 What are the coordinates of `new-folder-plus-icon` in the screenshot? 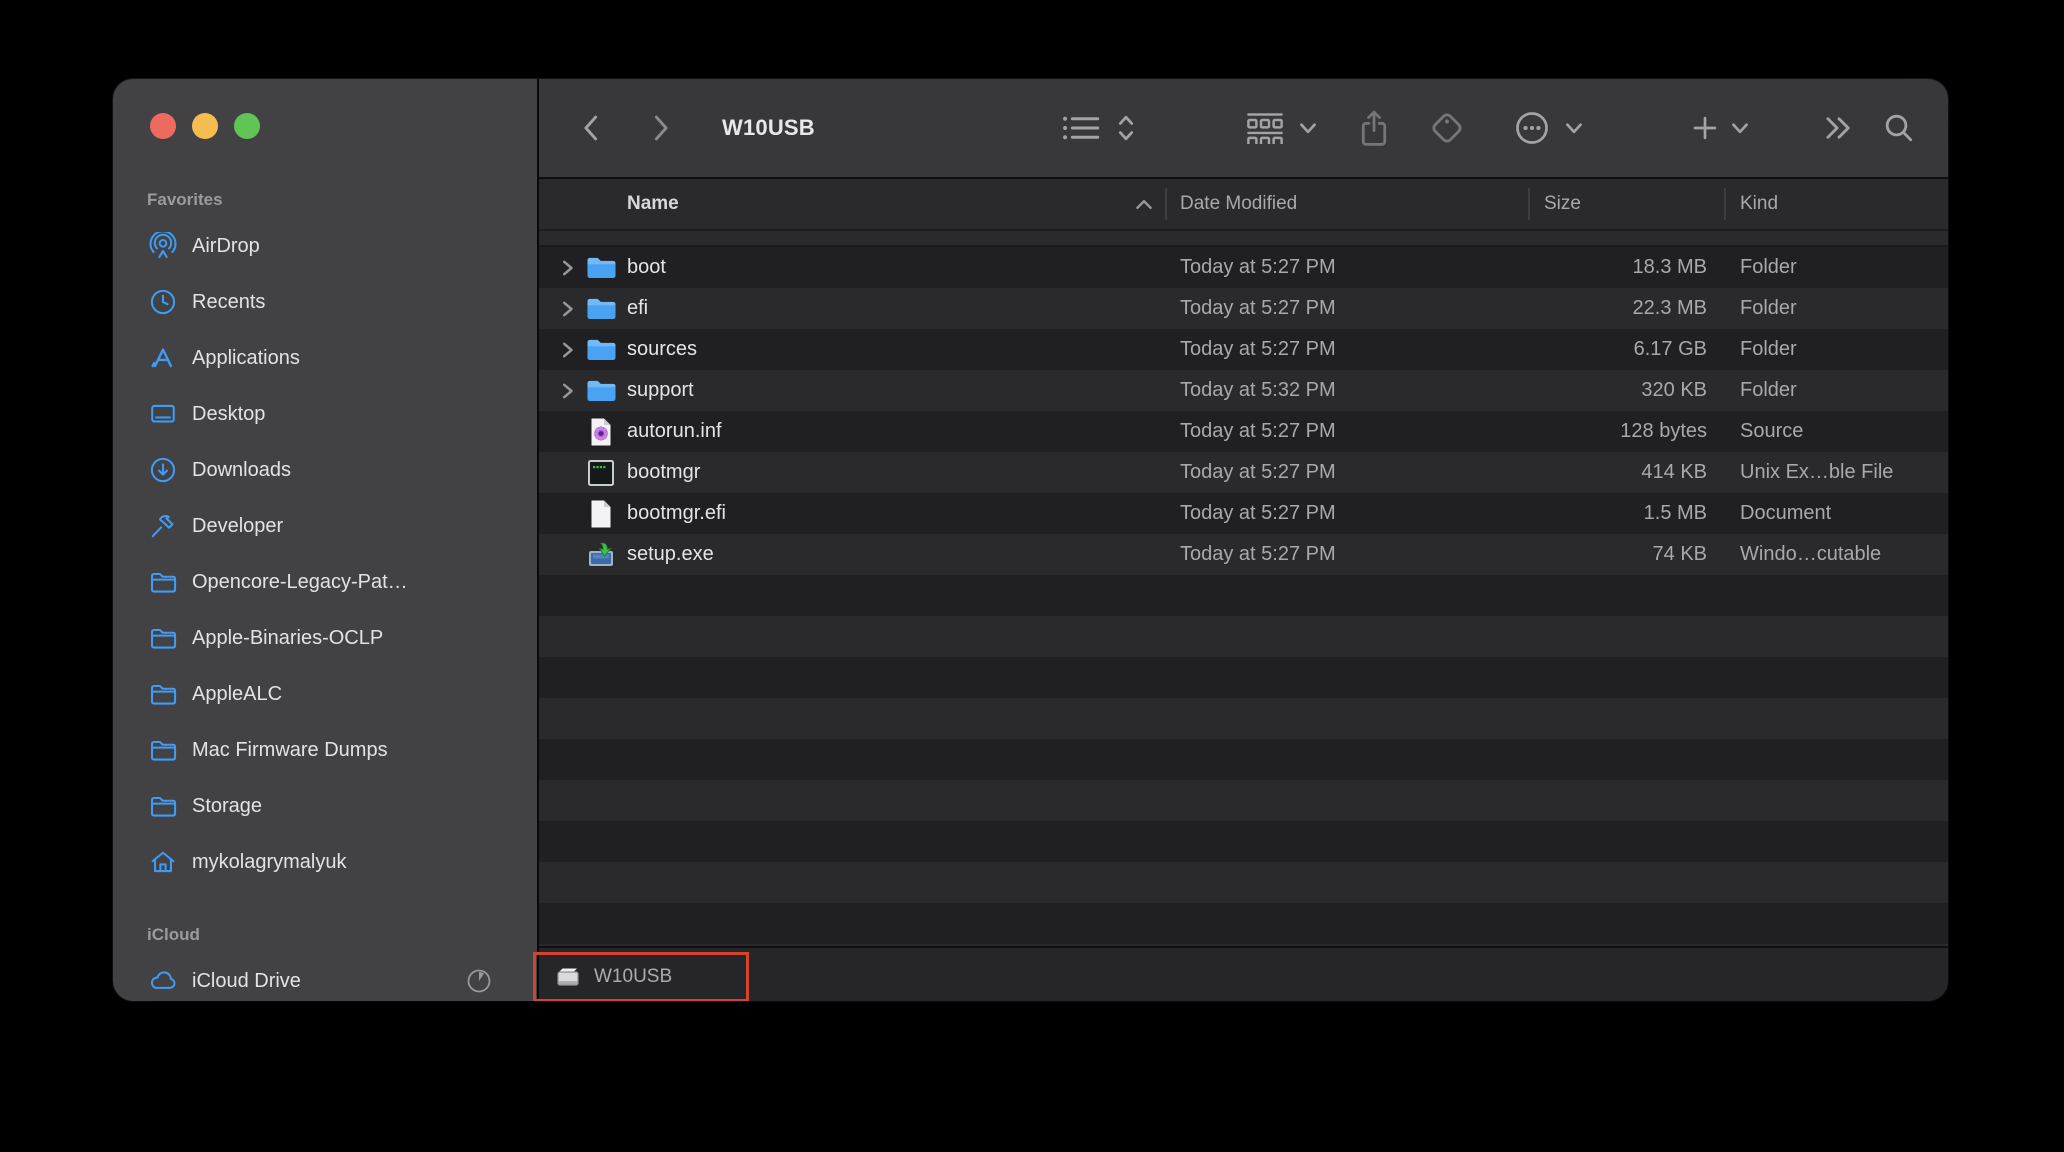 It's located at (1705, 128).